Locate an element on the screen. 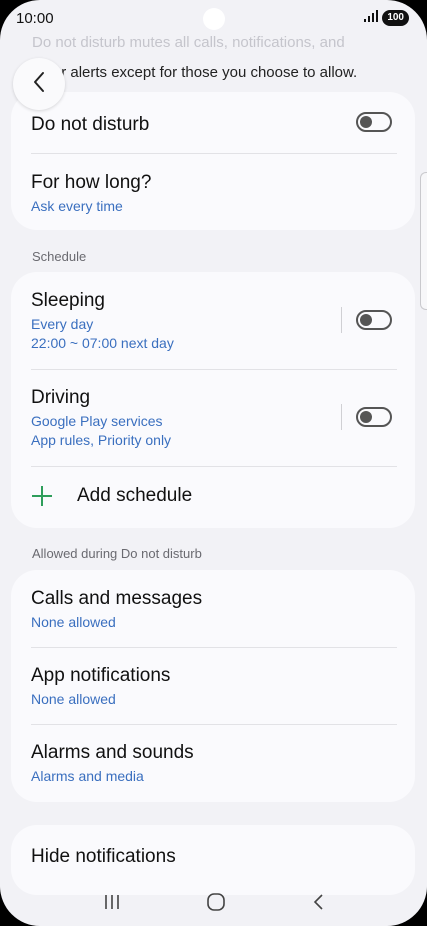 The width and height of the screenshot is (427, 926). schedule-section-label: Schedule is located at coordinates (59, 256).